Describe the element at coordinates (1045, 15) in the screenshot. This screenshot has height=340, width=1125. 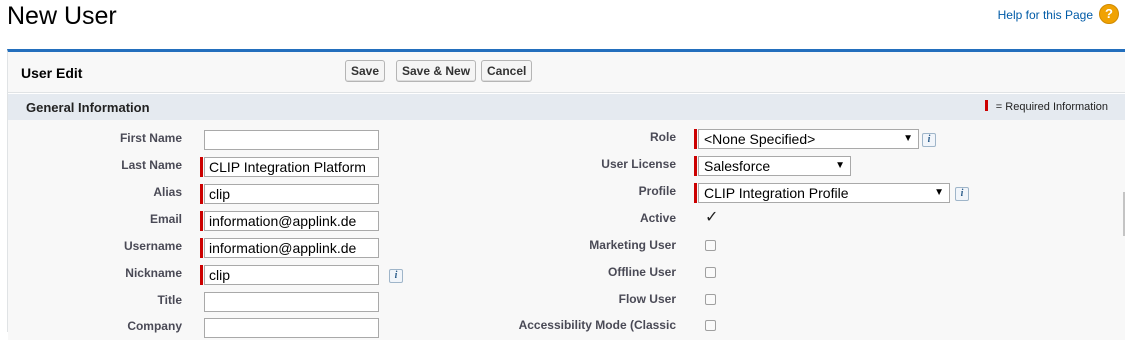
I see `help-link: Help for this Page` at that location.